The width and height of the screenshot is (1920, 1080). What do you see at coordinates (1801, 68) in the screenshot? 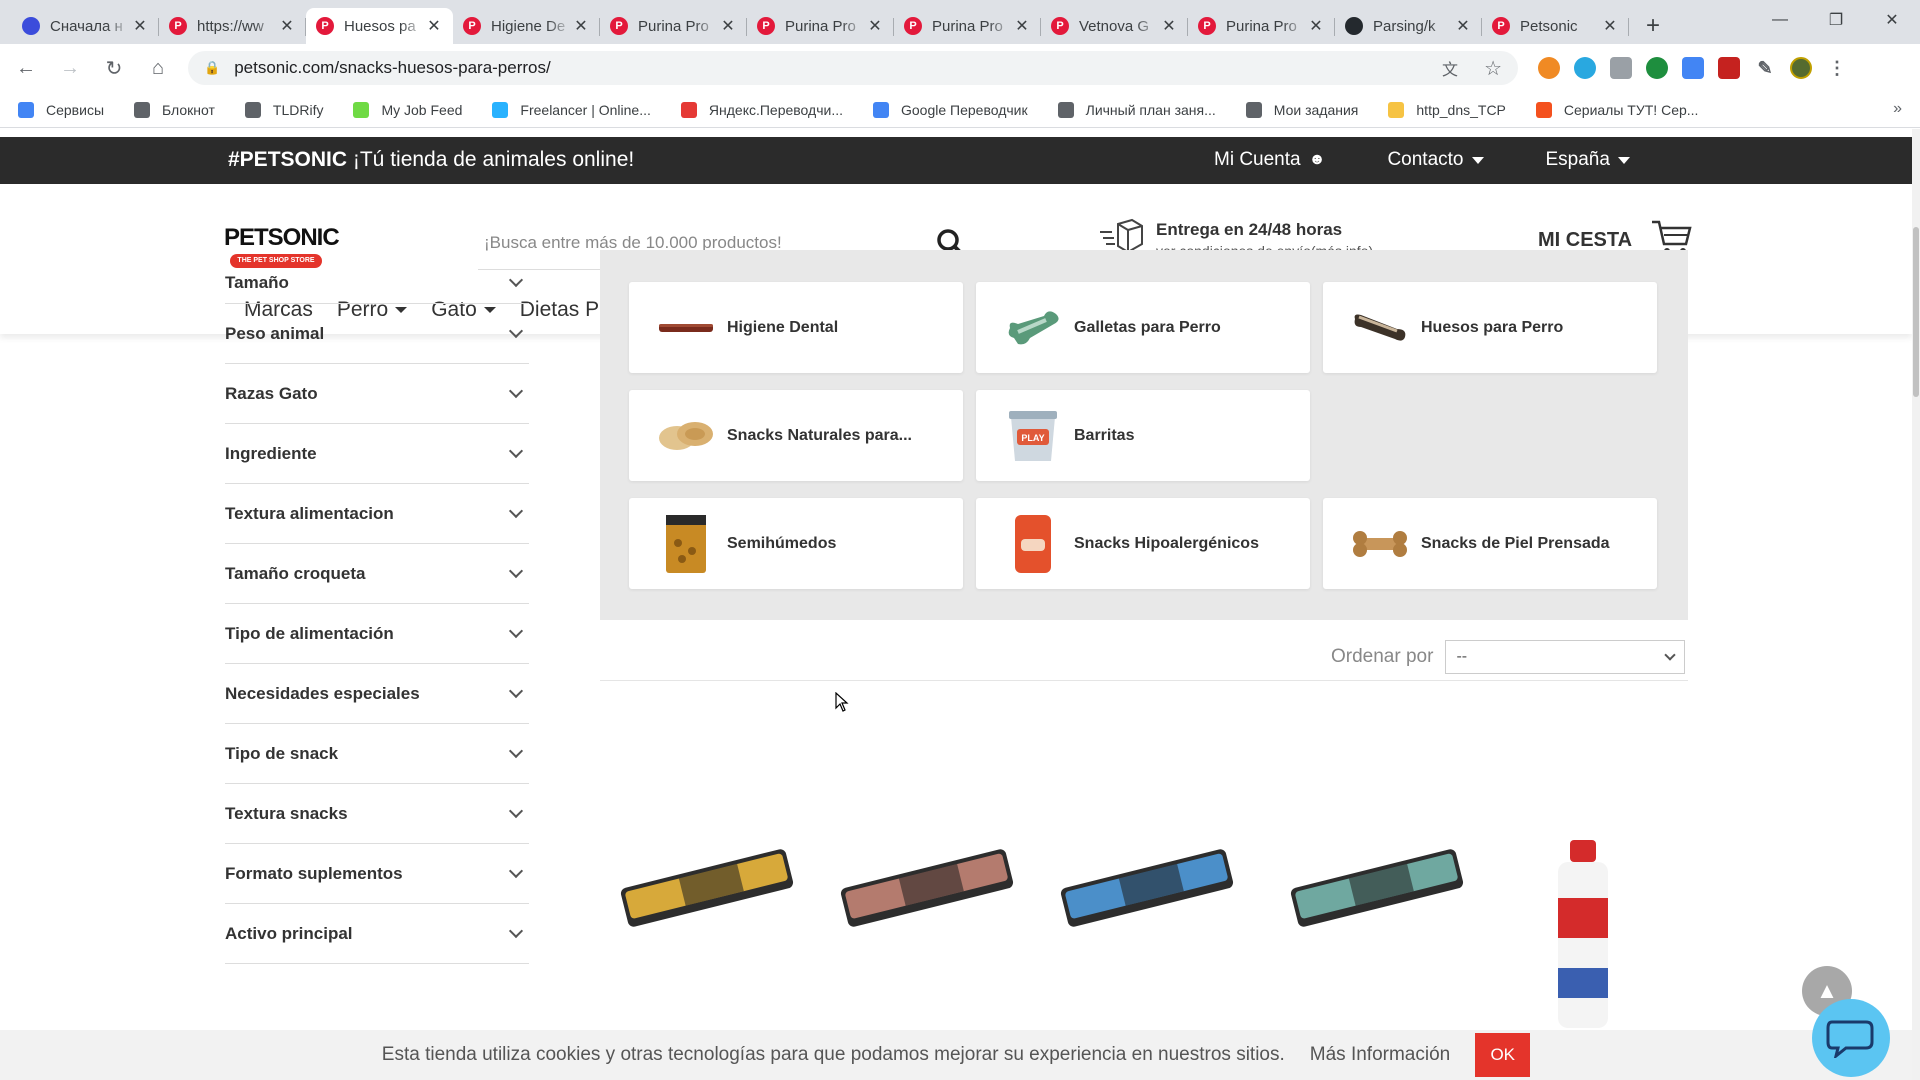
I see `profile-avatar` at bounding box center [1801, 68].